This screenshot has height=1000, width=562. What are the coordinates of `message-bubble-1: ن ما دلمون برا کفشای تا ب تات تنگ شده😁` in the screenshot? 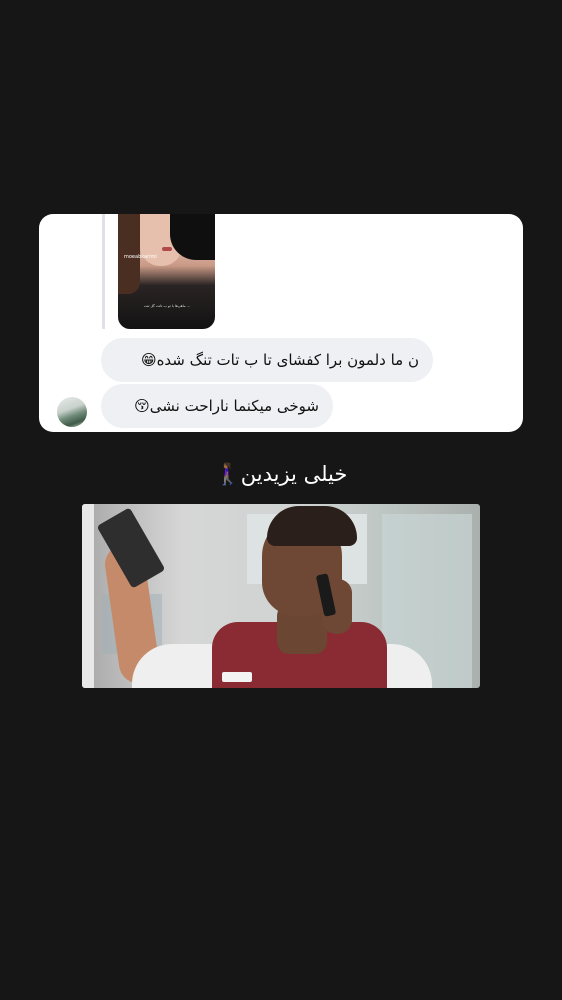 It's located at (267, 360).